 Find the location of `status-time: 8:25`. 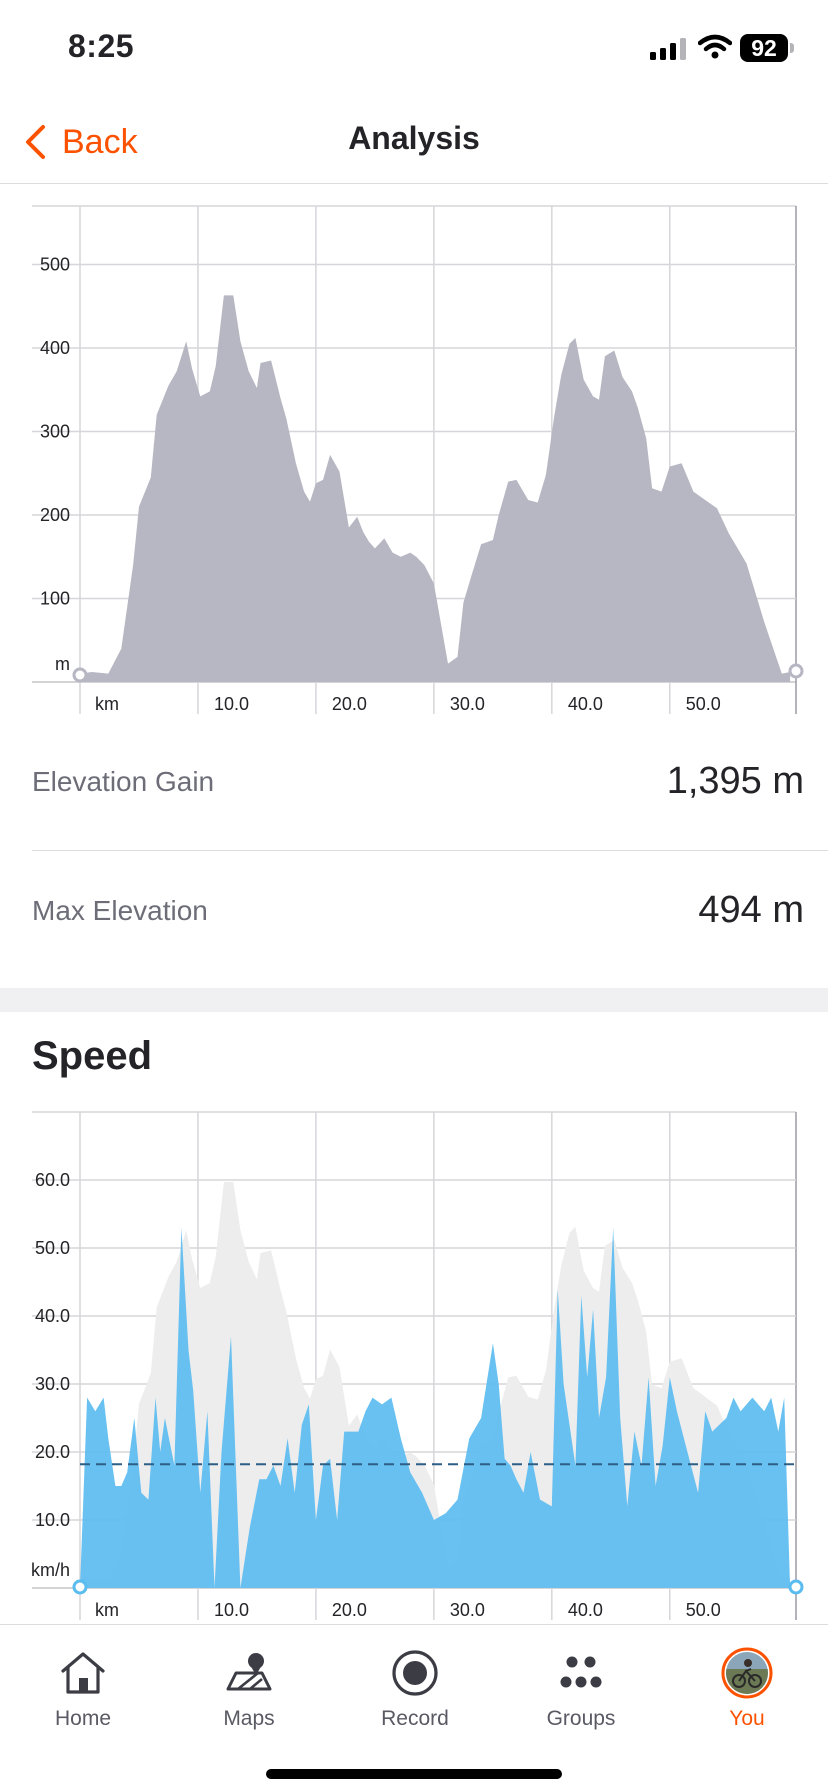

status-time: 8:25 is located at coordinates (101, 46).